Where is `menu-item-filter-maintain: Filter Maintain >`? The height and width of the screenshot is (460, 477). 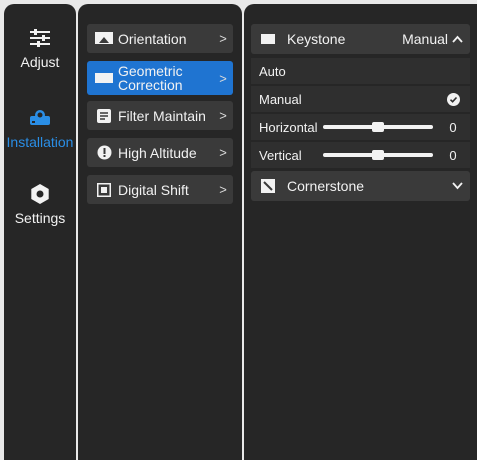
menu-item-filter-maintain: Filter Maintain > is located at coordinates (160, 115).